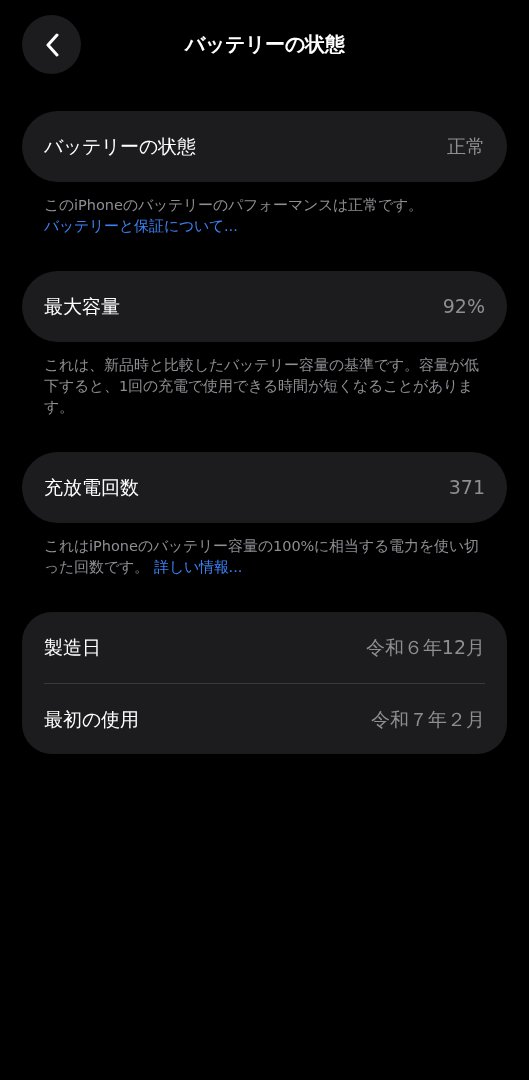 This screenshot has height=1080, width=529. I want to click on row-value: 92%, so click(463, 307).